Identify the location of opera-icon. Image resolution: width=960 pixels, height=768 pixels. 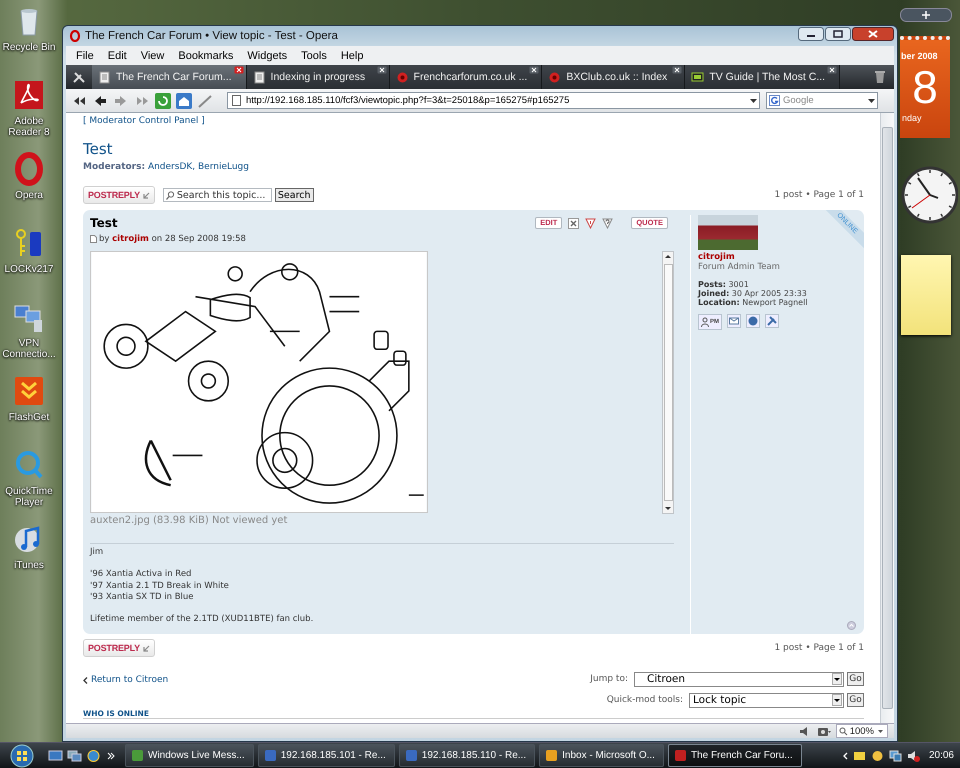
(75, 36).